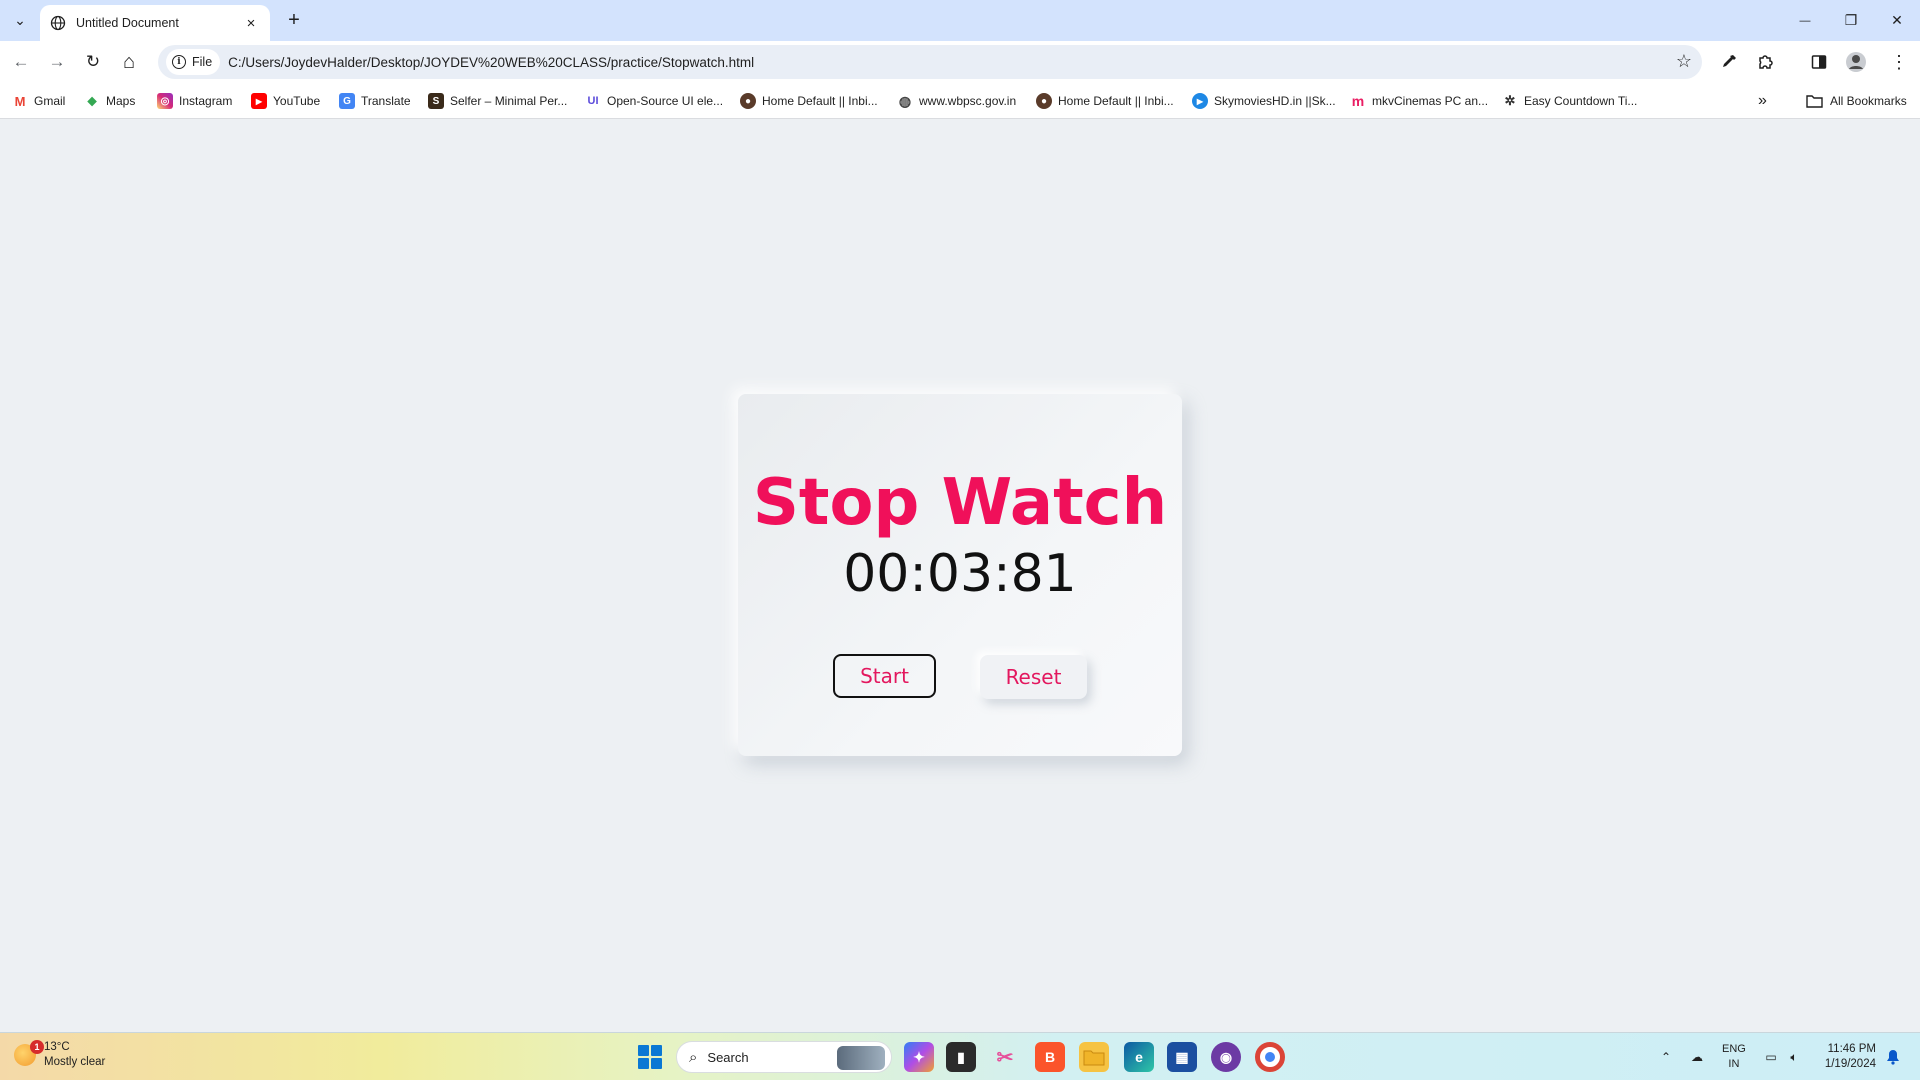 The image size is (1920, 1080). What do you see at coordinates (1794, 1056) in the screenshot?
I see `volume-icon: 🔈︎` at bounding box center [1794, 1056].